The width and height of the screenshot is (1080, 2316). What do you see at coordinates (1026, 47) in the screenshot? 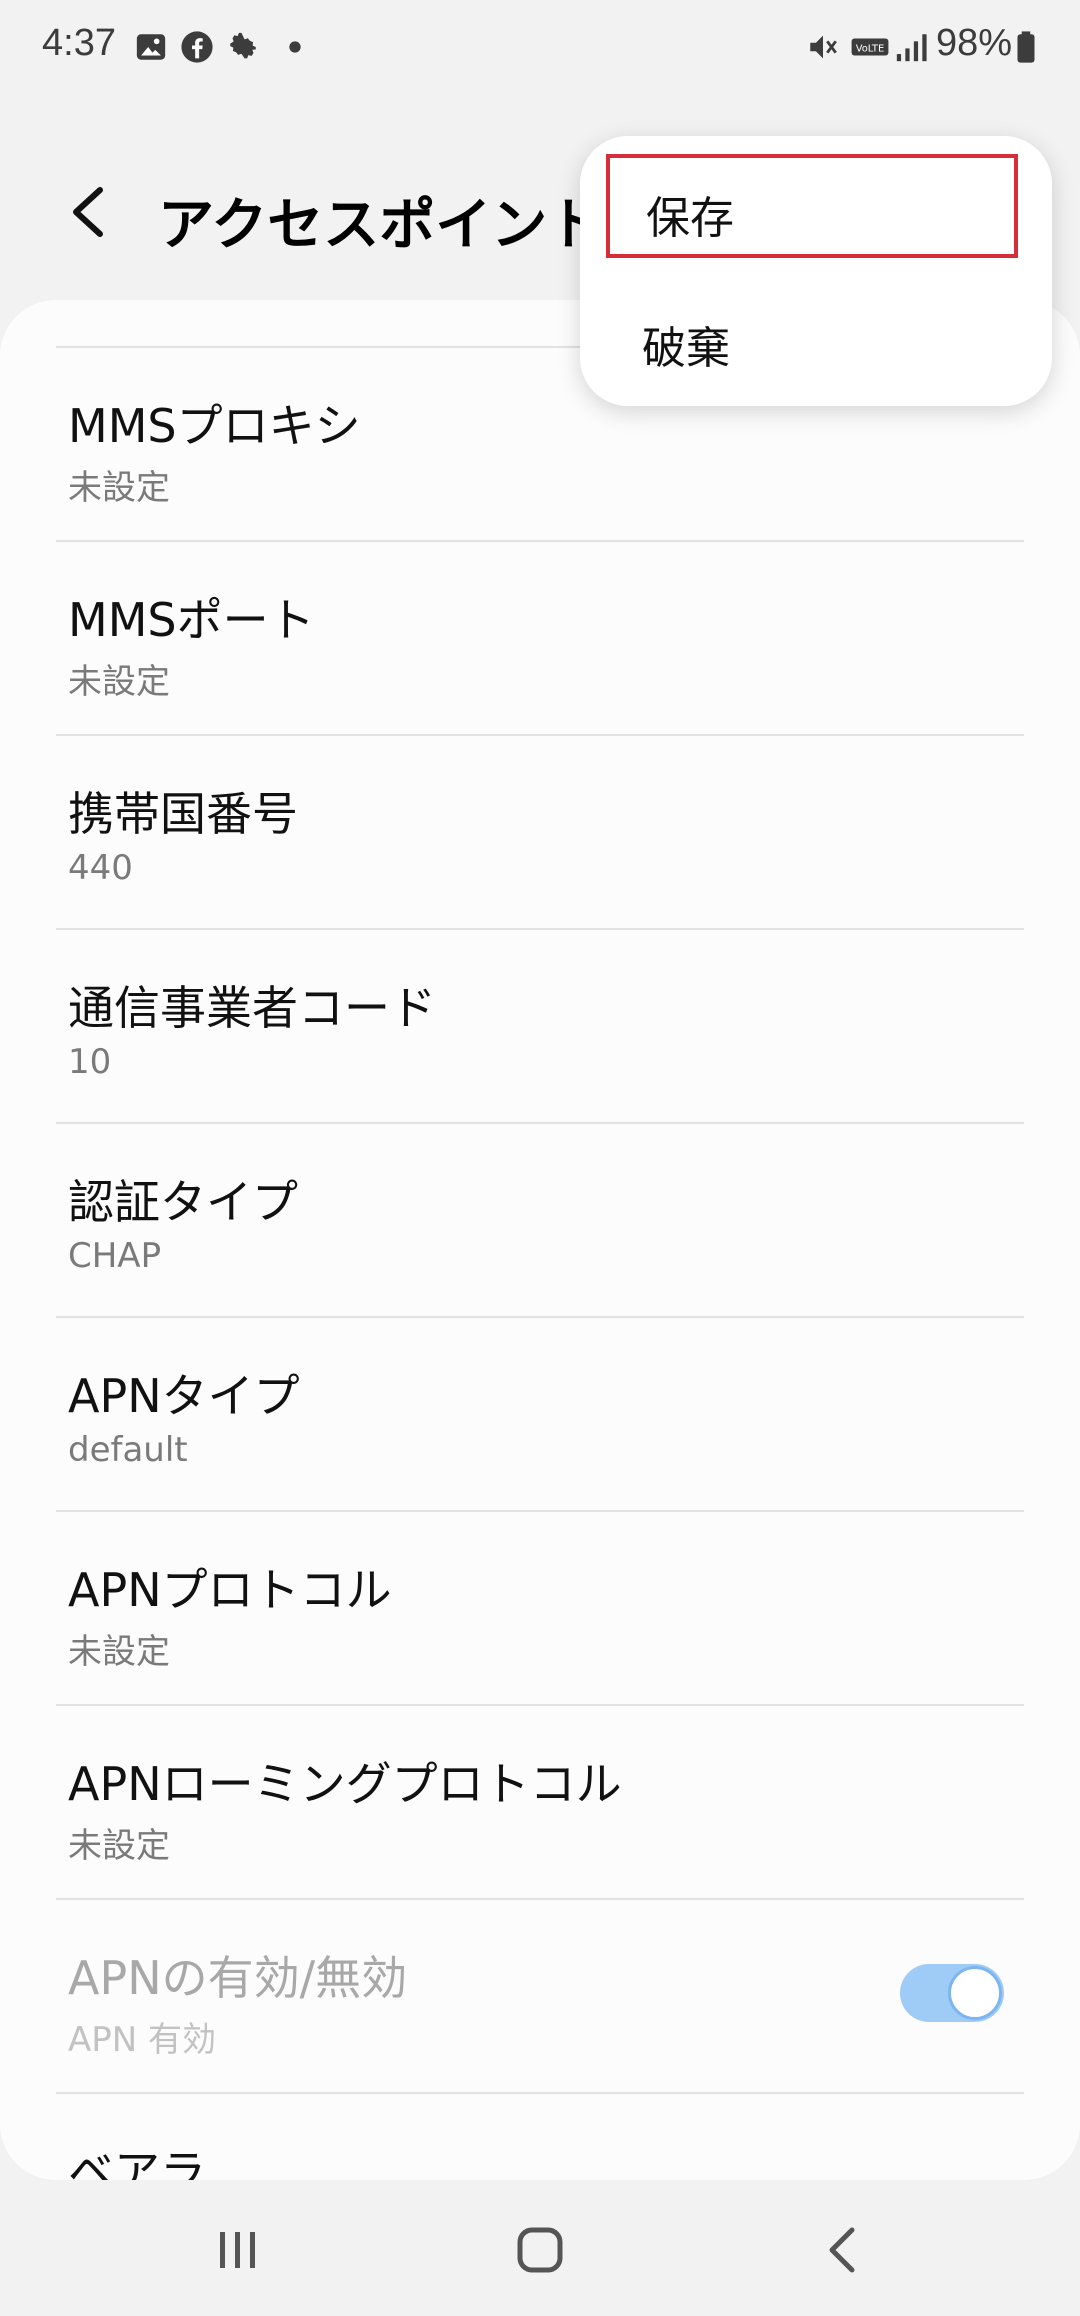
I see `battery-icon` at bounding box center [1026, 47].